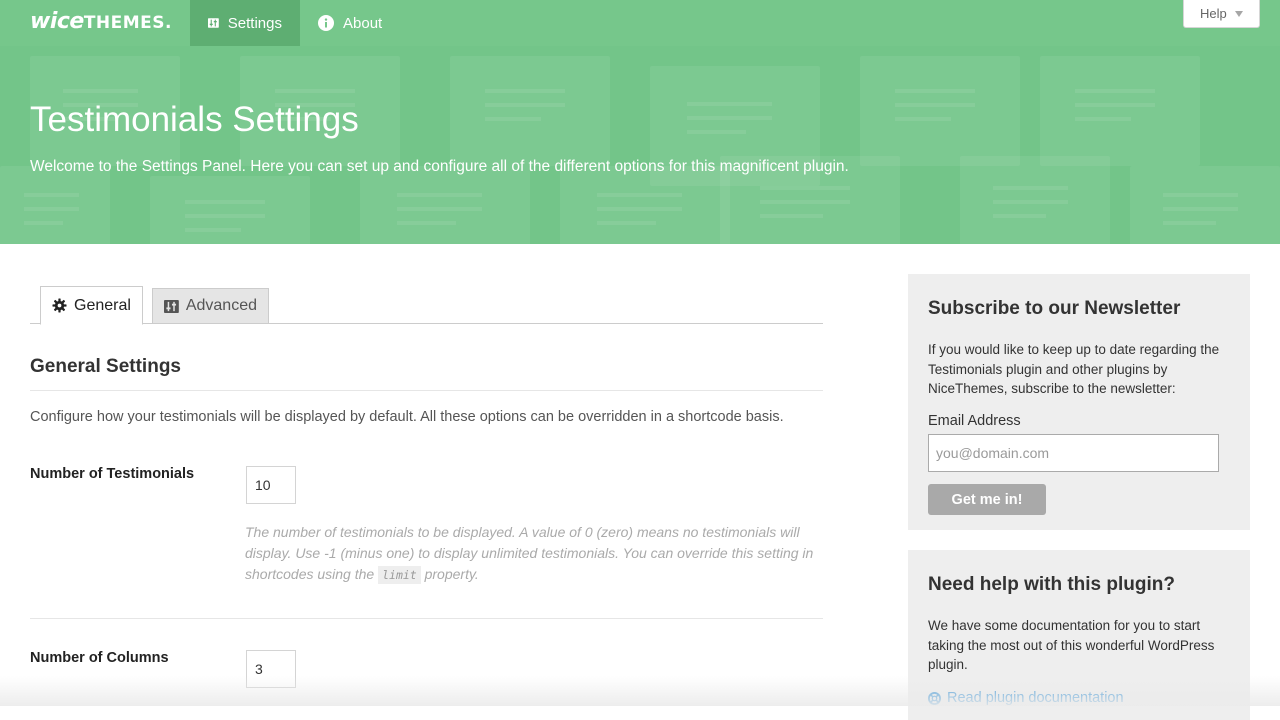 The height and width of the screenshot is (720, 1280). What do you see at coordinates (99, 658) in the screenshot?
I see `field-label-number-of-columns: Number of Columns` at bounding box center [99, 658].